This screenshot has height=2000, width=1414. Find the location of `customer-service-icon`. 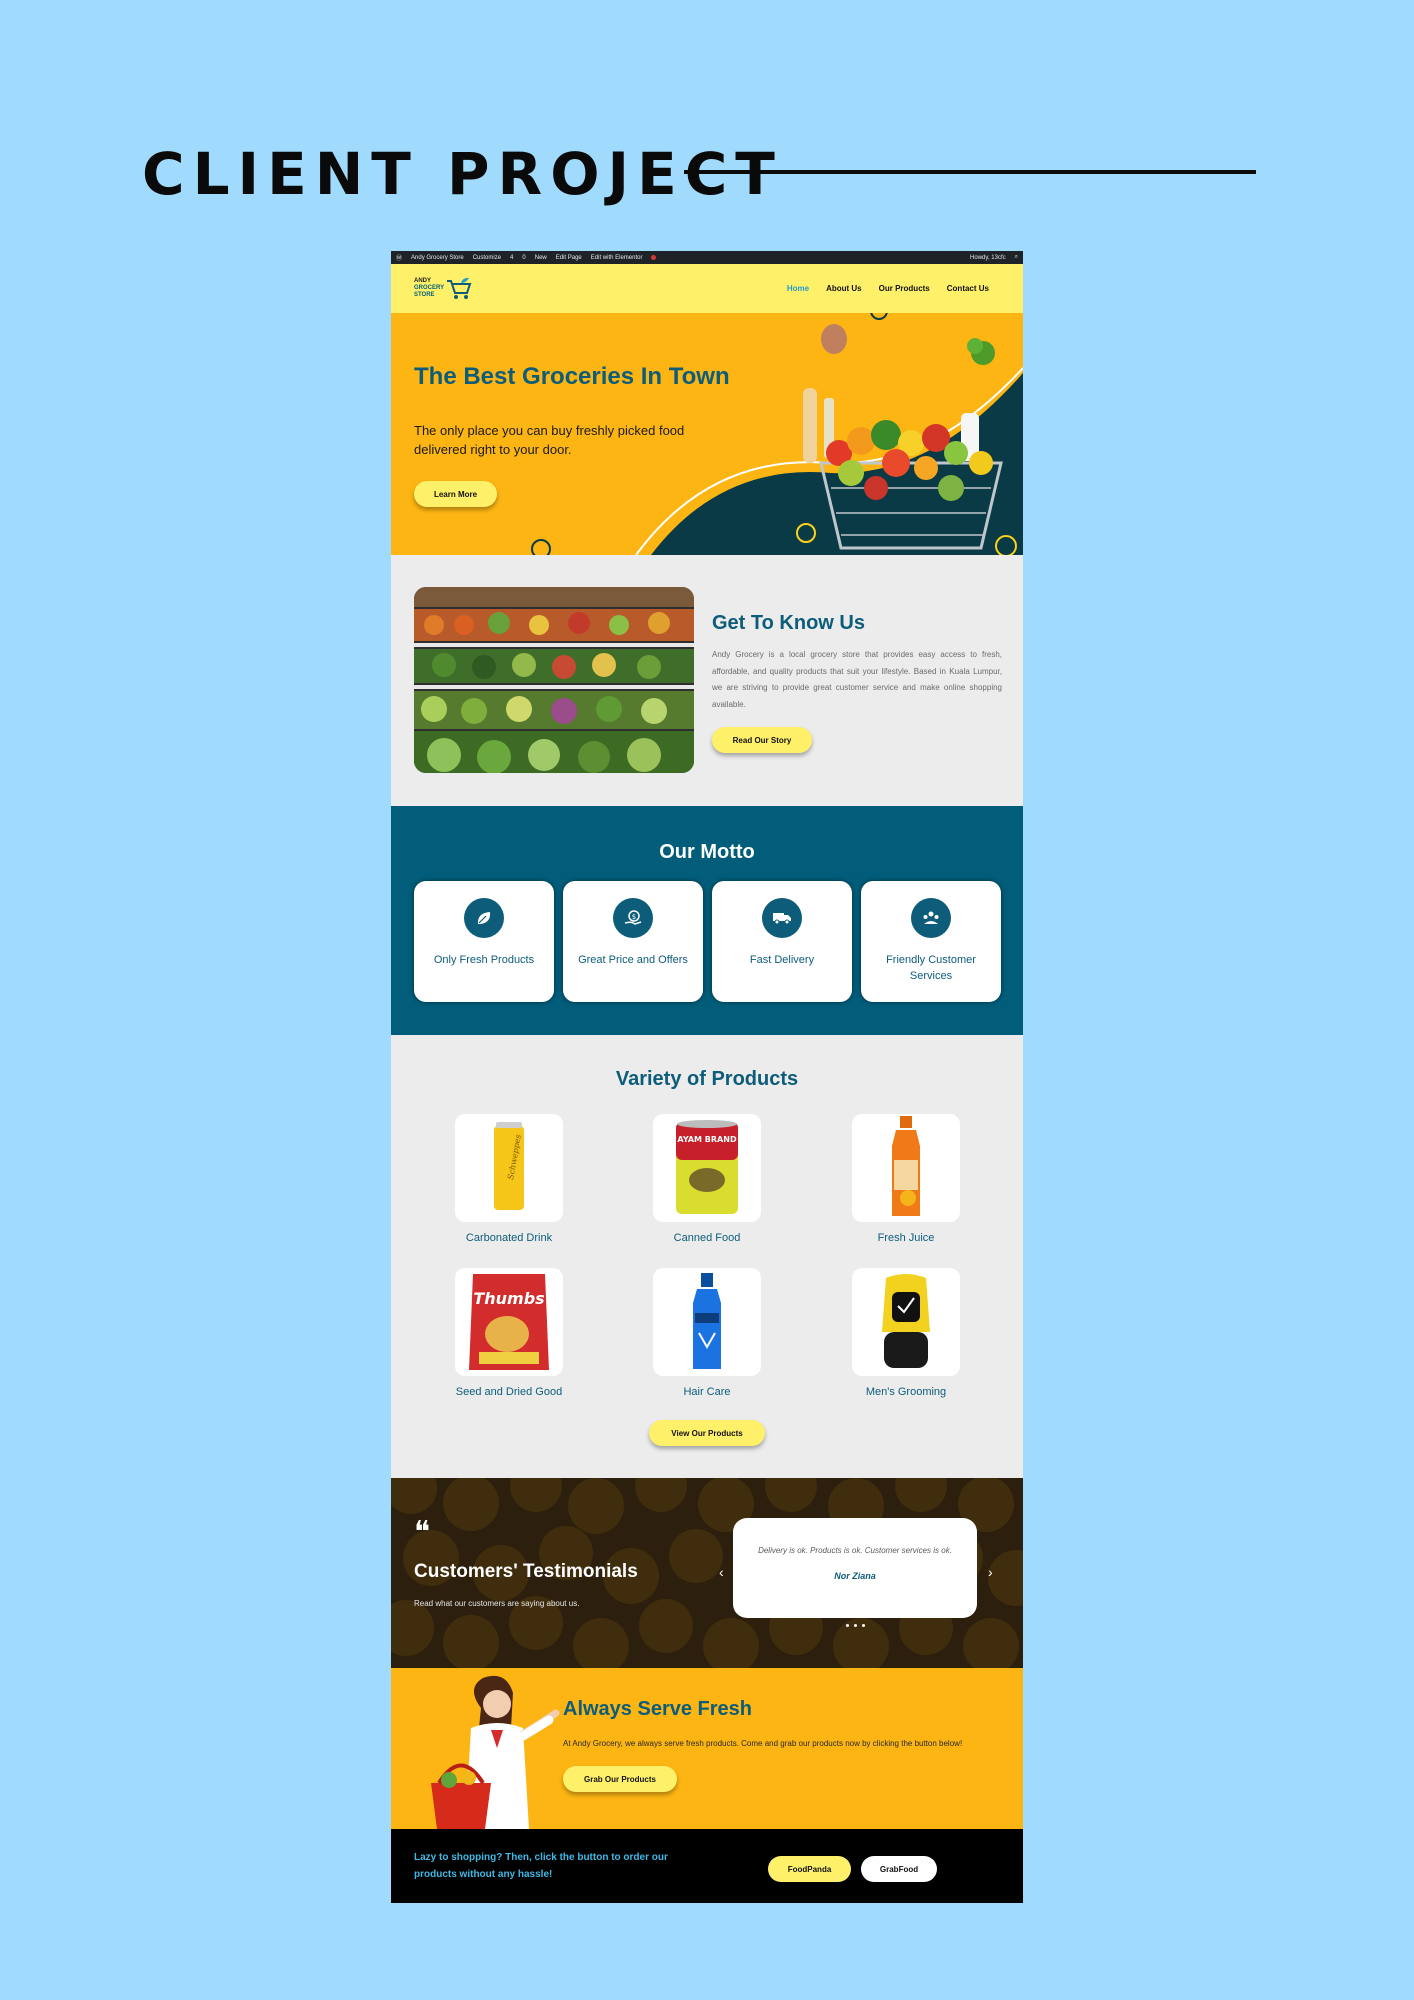

customer-service-icon is located at coordinates (931, 918).